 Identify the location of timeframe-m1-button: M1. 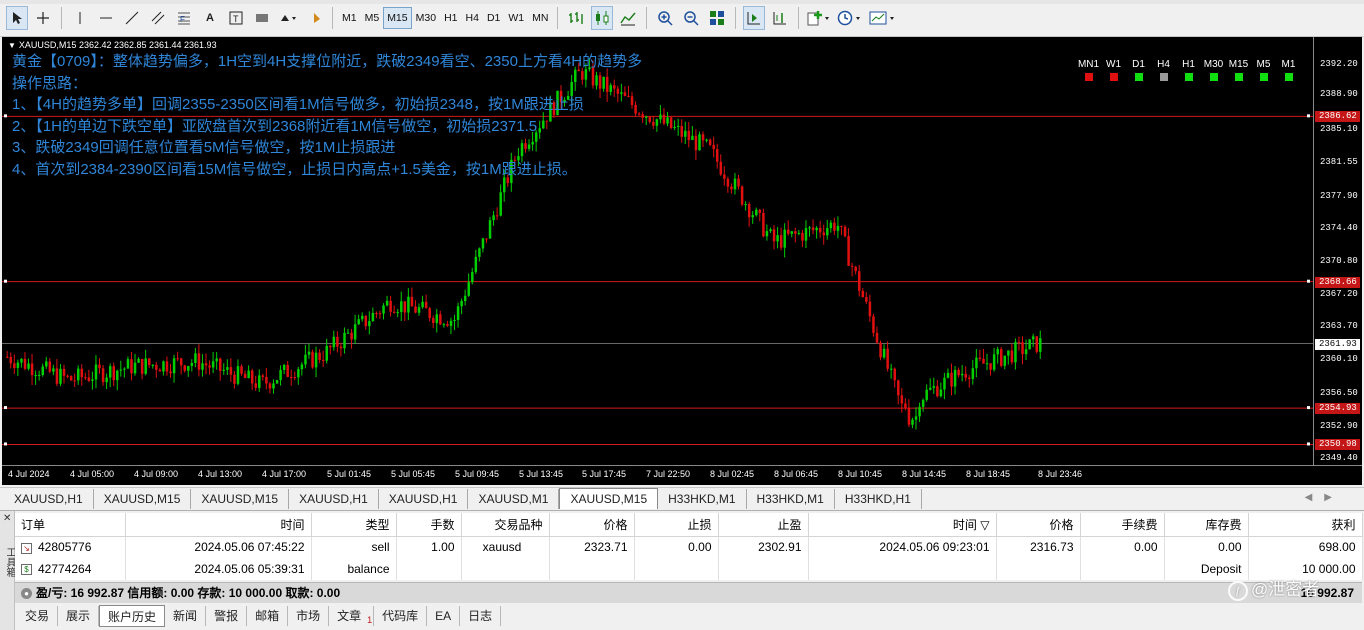
(349, 18).